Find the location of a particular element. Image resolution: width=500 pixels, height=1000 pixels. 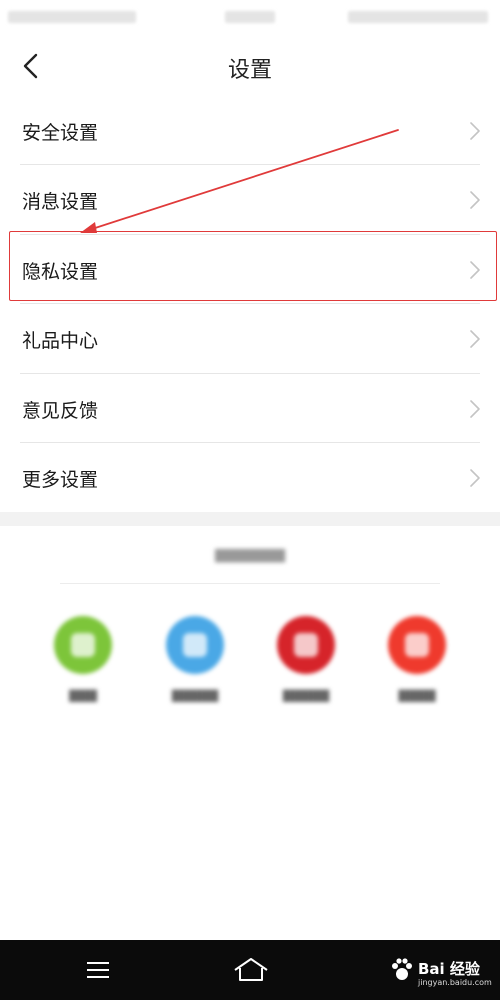

menu-item-label: 更多设置 is located at coordinates (60, 479).